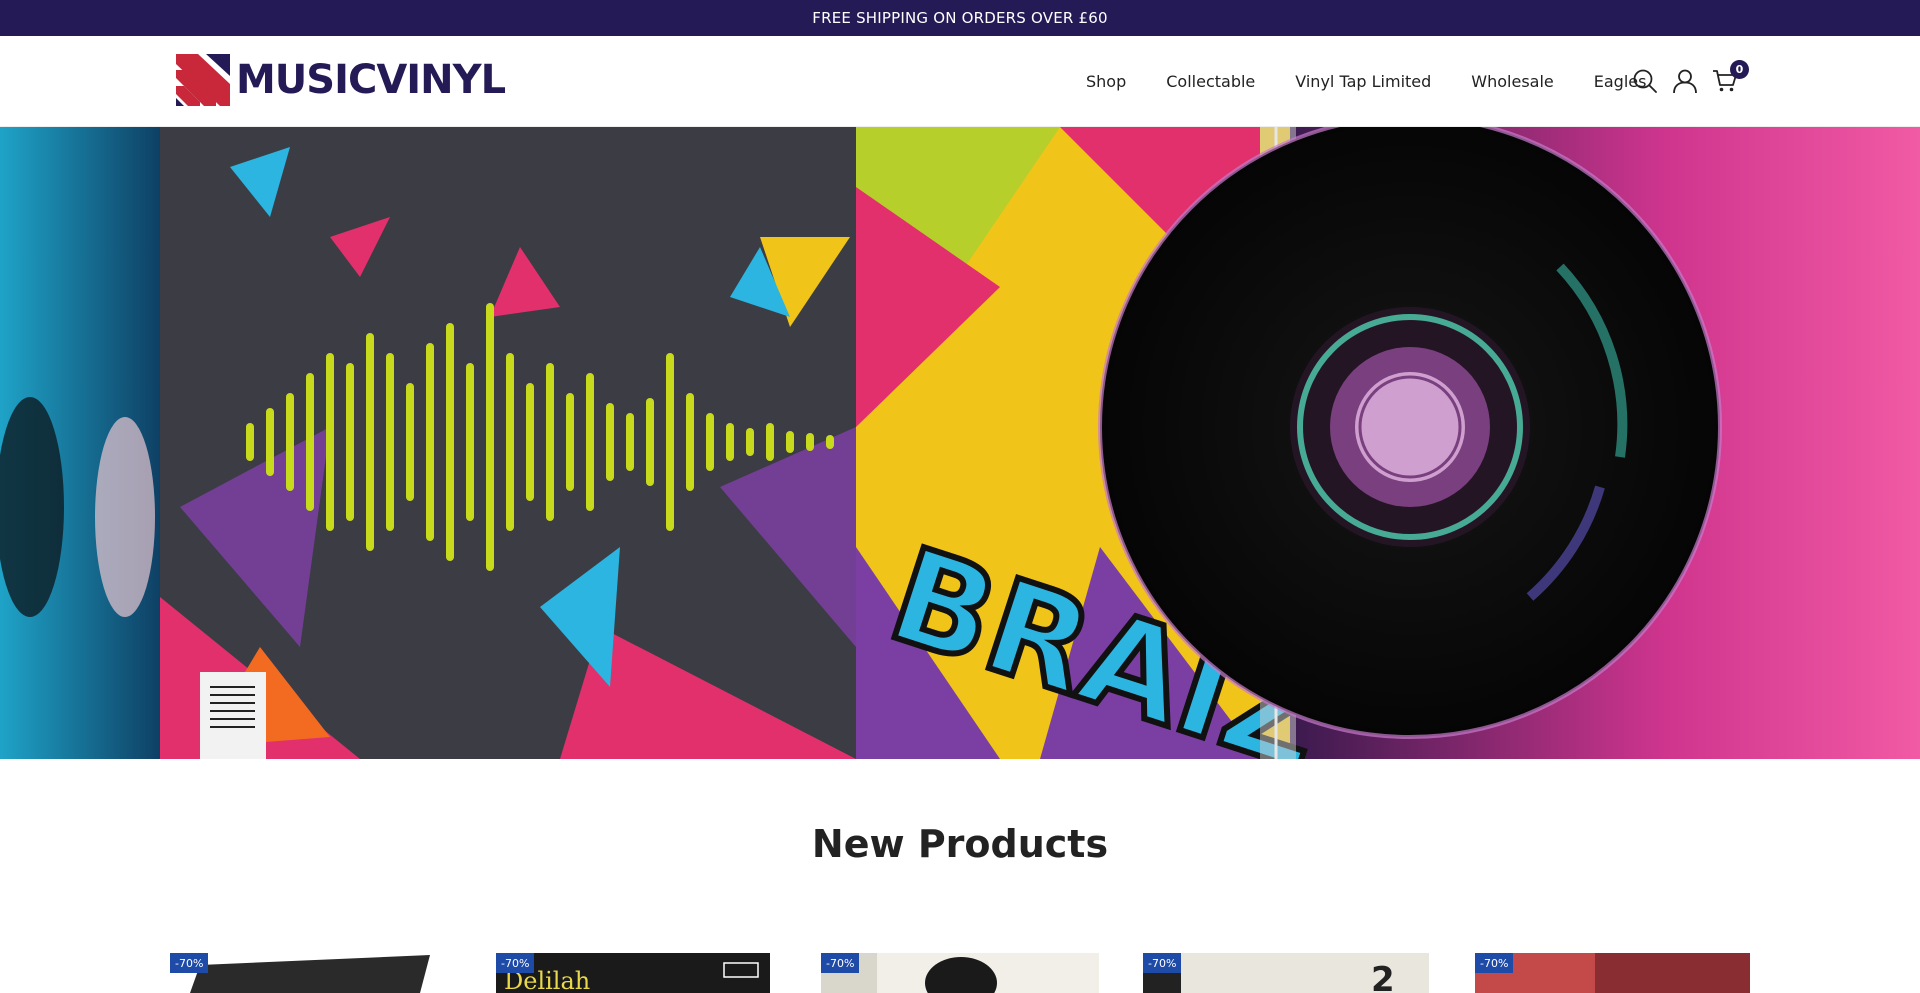 This screenshot has width=1920, height=993. I want to click on product-grid: -70% -70% Delilah -70% -70% 2 -70%, so click(960, 972).